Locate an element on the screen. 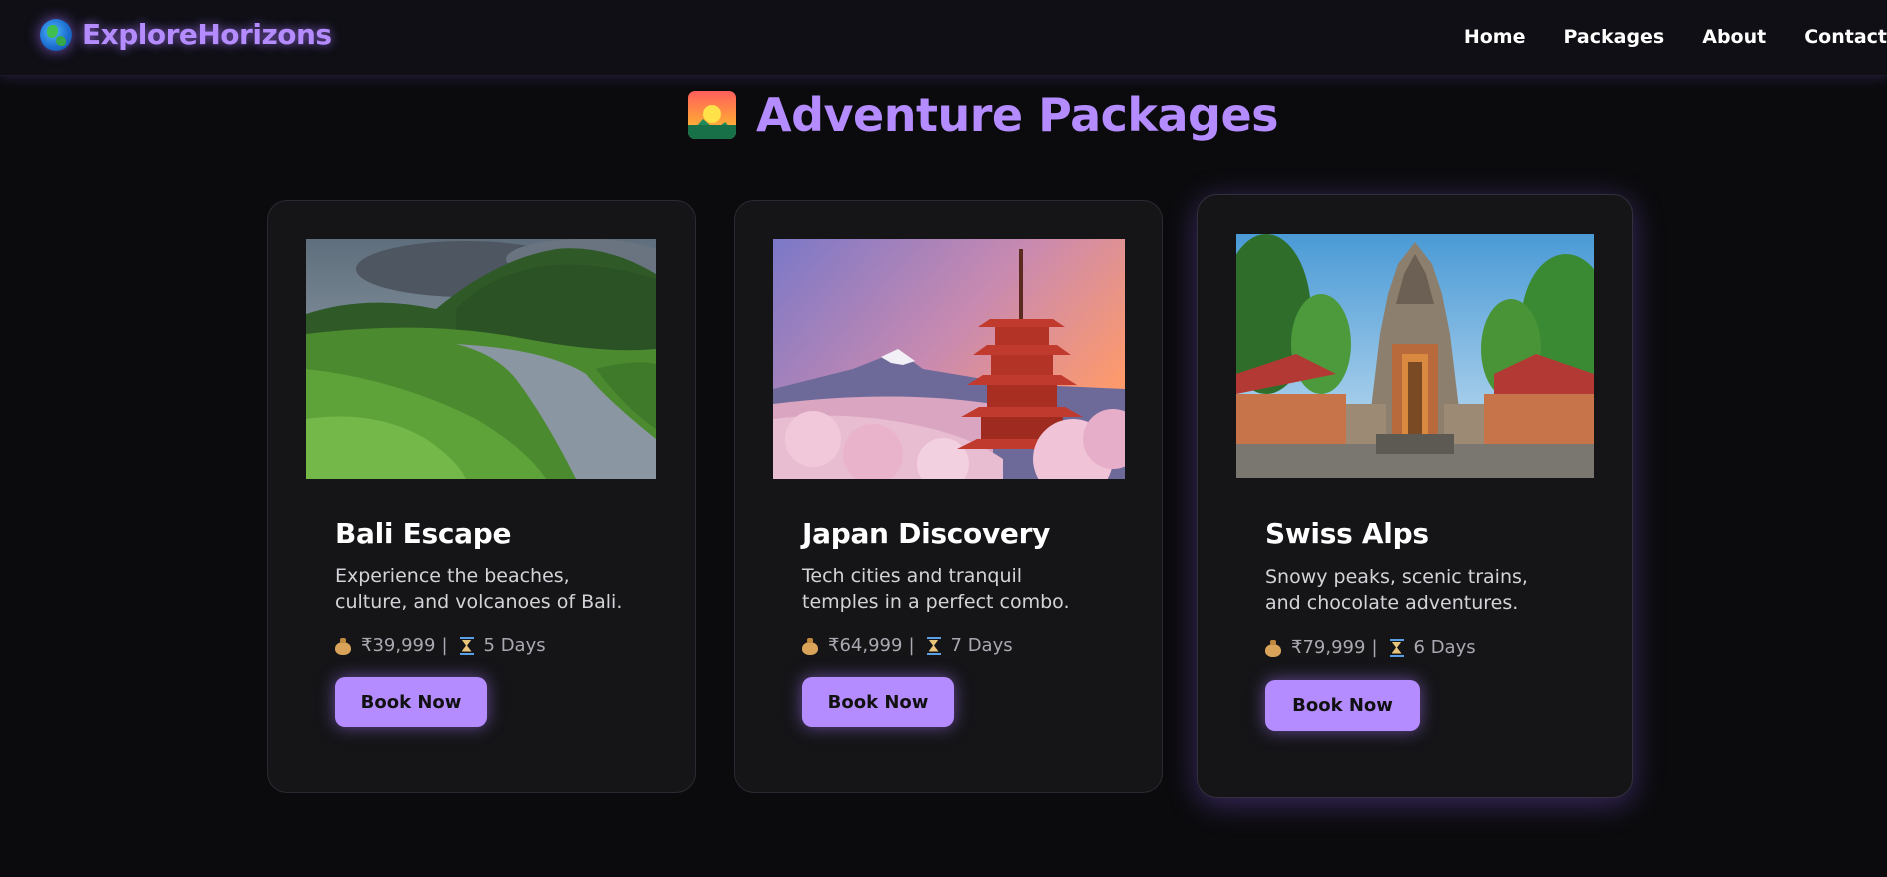 Image resolution: width=1887 pixels, height=877 pixels. package-meta: ₹64,999 | 7 Days is located at coordinates (907, 645).